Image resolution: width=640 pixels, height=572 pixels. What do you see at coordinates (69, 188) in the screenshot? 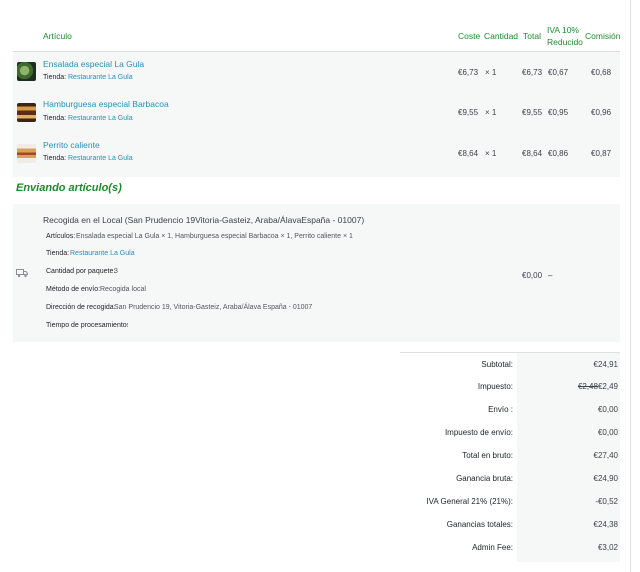
I see `shipping-heading: Enviando artículo(s)` at bounding box center [69, 188].